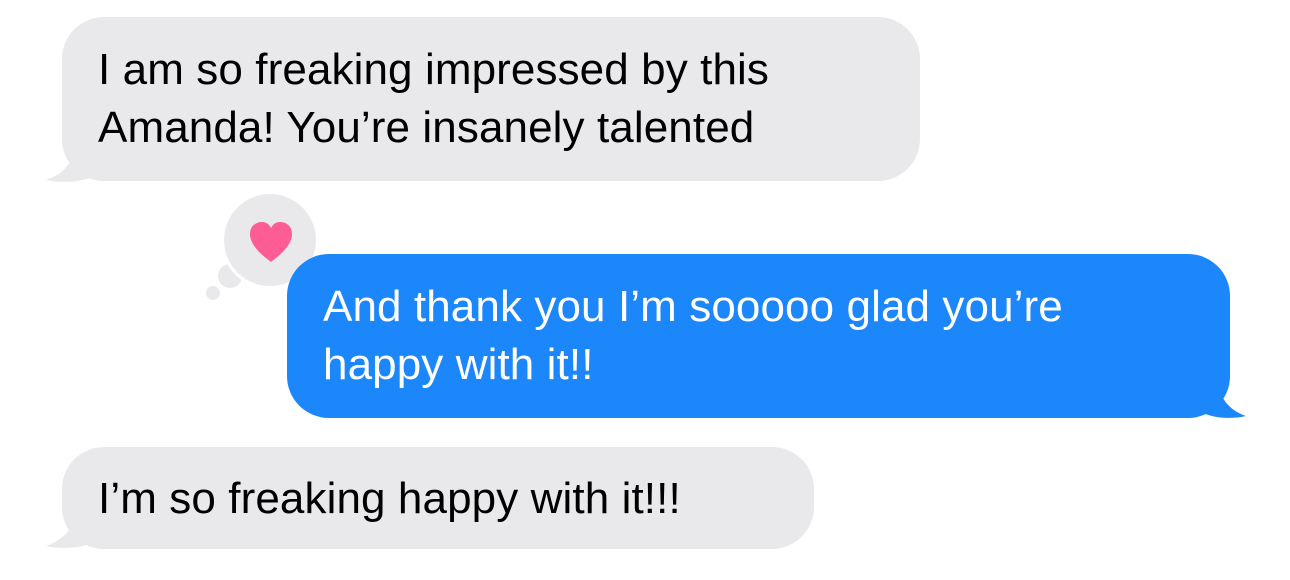 The image size is (1290, 580). I want to click on message-text: I’m so freaking happy with it!!!, so click(389, 498).